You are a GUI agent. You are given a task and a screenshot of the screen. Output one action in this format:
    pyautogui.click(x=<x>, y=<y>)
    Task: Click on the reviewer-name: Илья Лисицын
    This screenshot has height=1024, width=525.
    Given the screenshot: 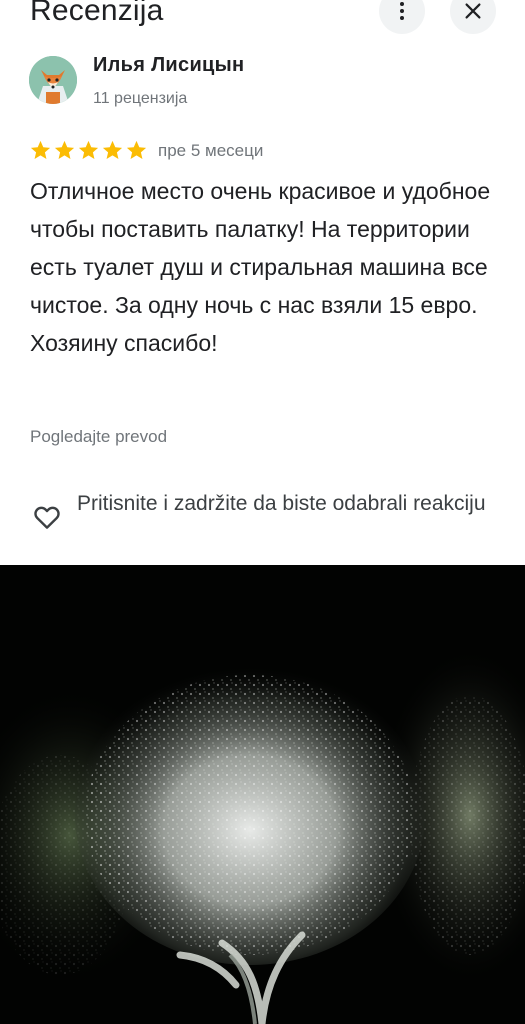 What is the action you would take?
    pyautogui.click(x=168, y=65)
    